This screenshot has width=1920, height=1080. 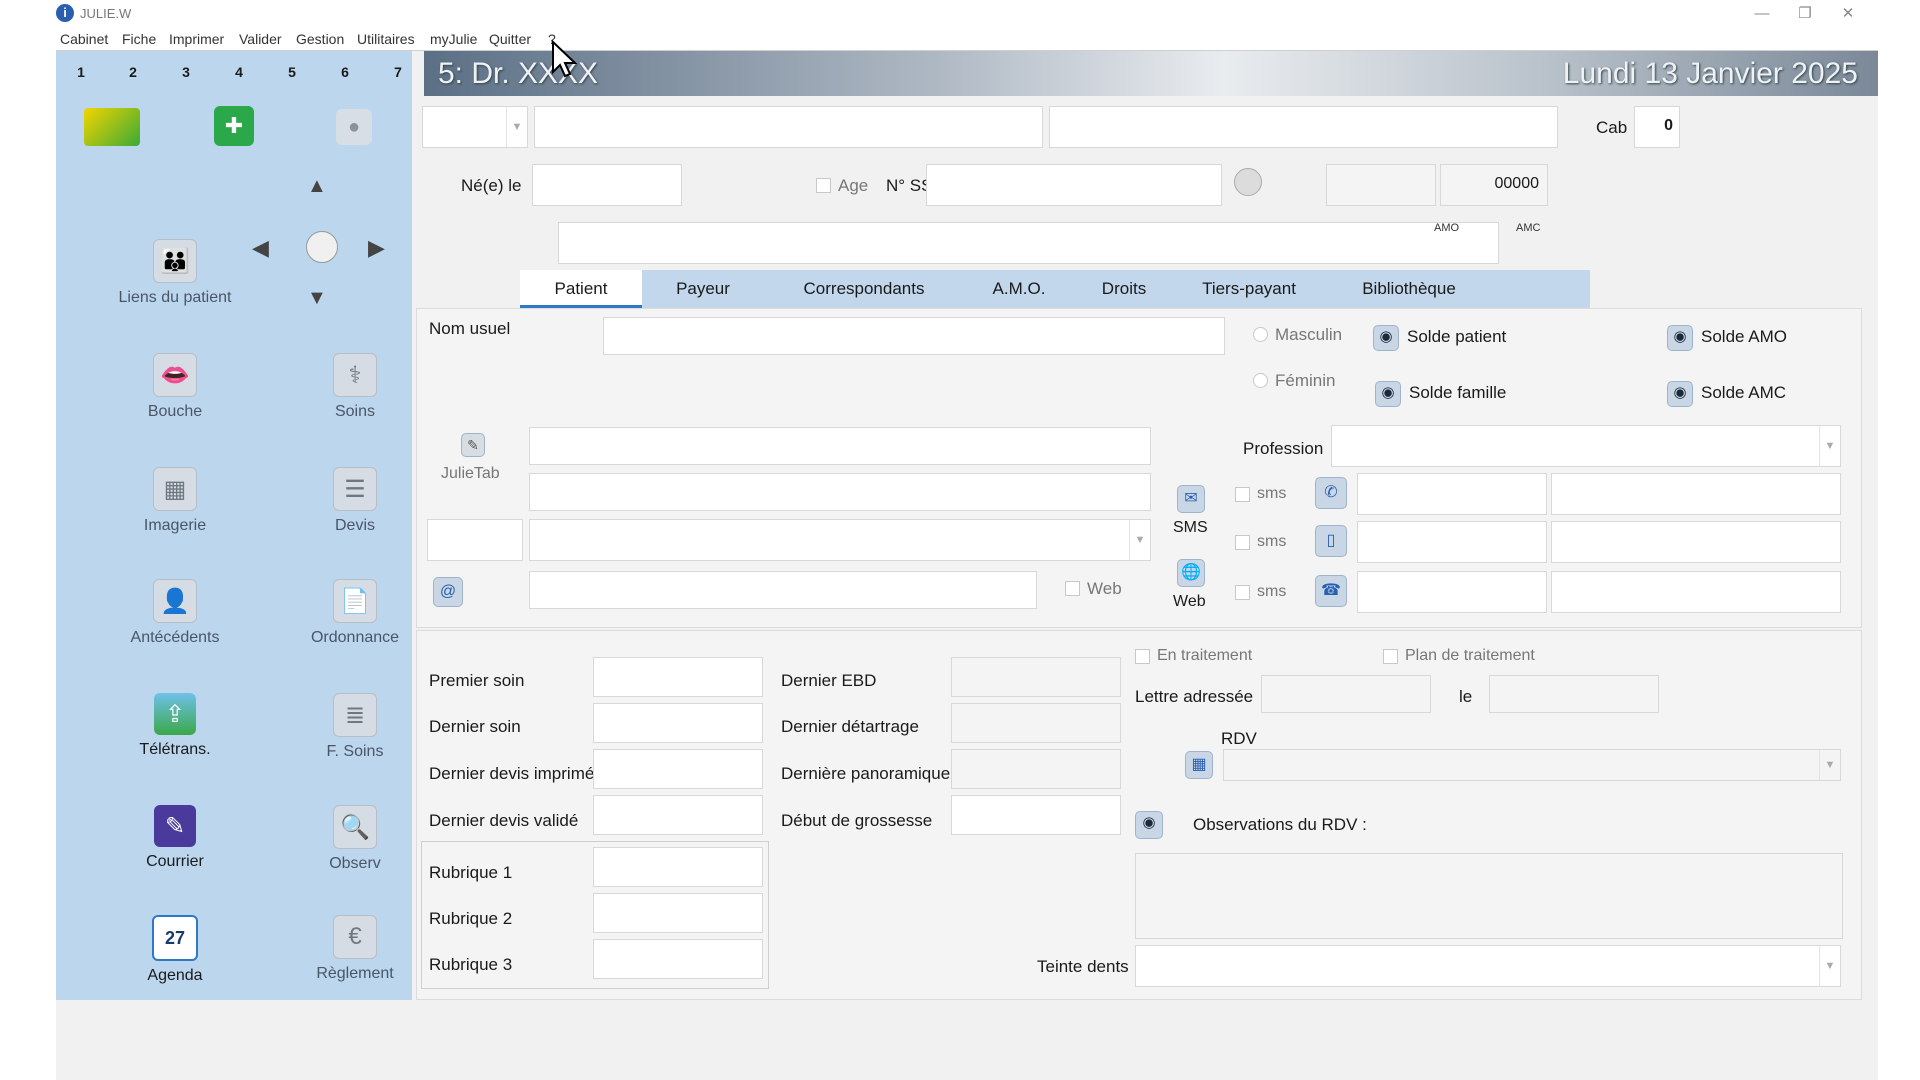 What do you see at coordinates (1331, 541) in the screenshot?
I see `mobile-icon: ▯` at bounding box center [1331, 541].